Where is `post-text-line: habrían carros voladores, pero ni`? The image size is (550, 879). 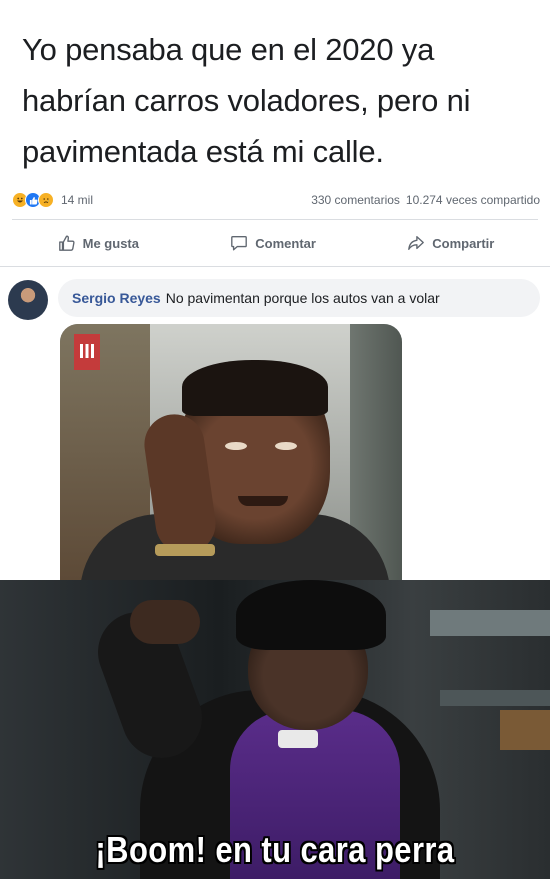
post-text-line: habrían carros voladores, pero ni is located at coordinates (246, 100).